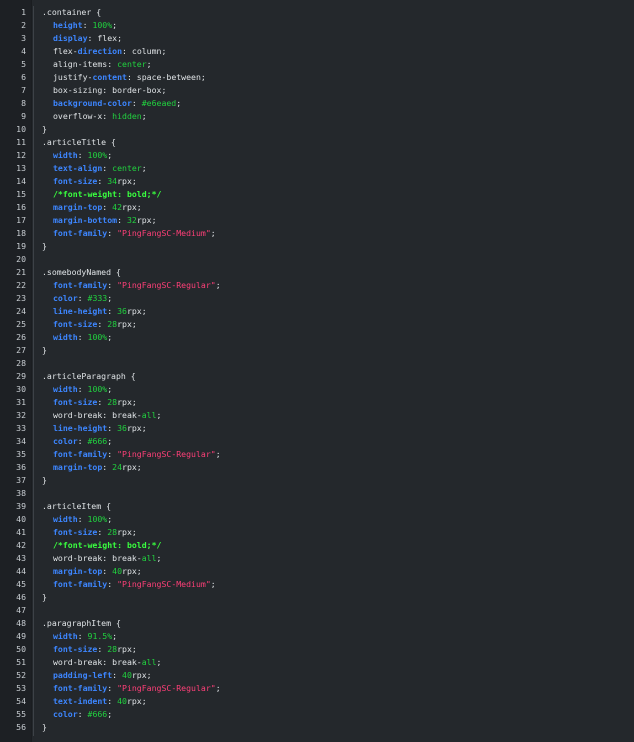 The height and width of the screenshot is (742, 634). I want to click on code-line: 55 color: #666;, so click(317, 714).